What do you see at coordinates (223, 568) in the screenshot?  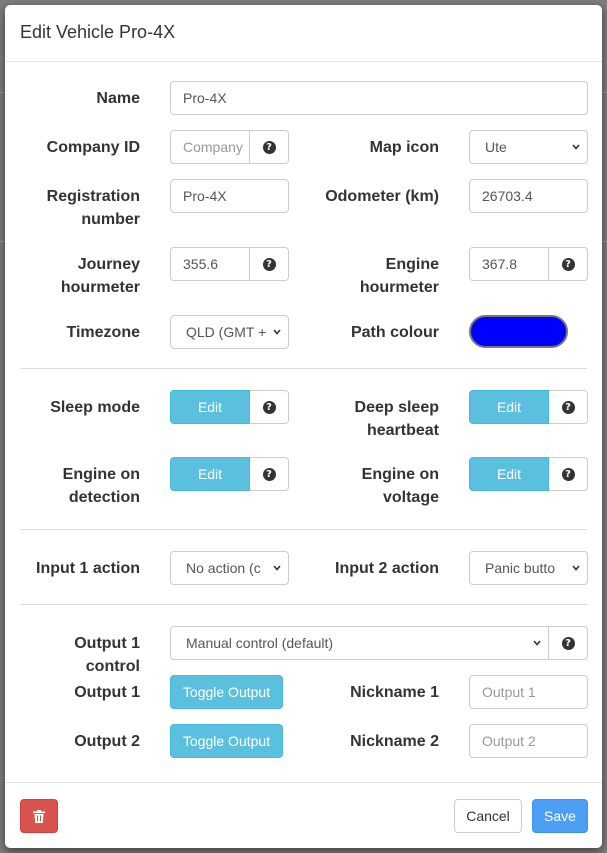 I see `input1-action-value: No action (c` at bounding box center [223, 568].